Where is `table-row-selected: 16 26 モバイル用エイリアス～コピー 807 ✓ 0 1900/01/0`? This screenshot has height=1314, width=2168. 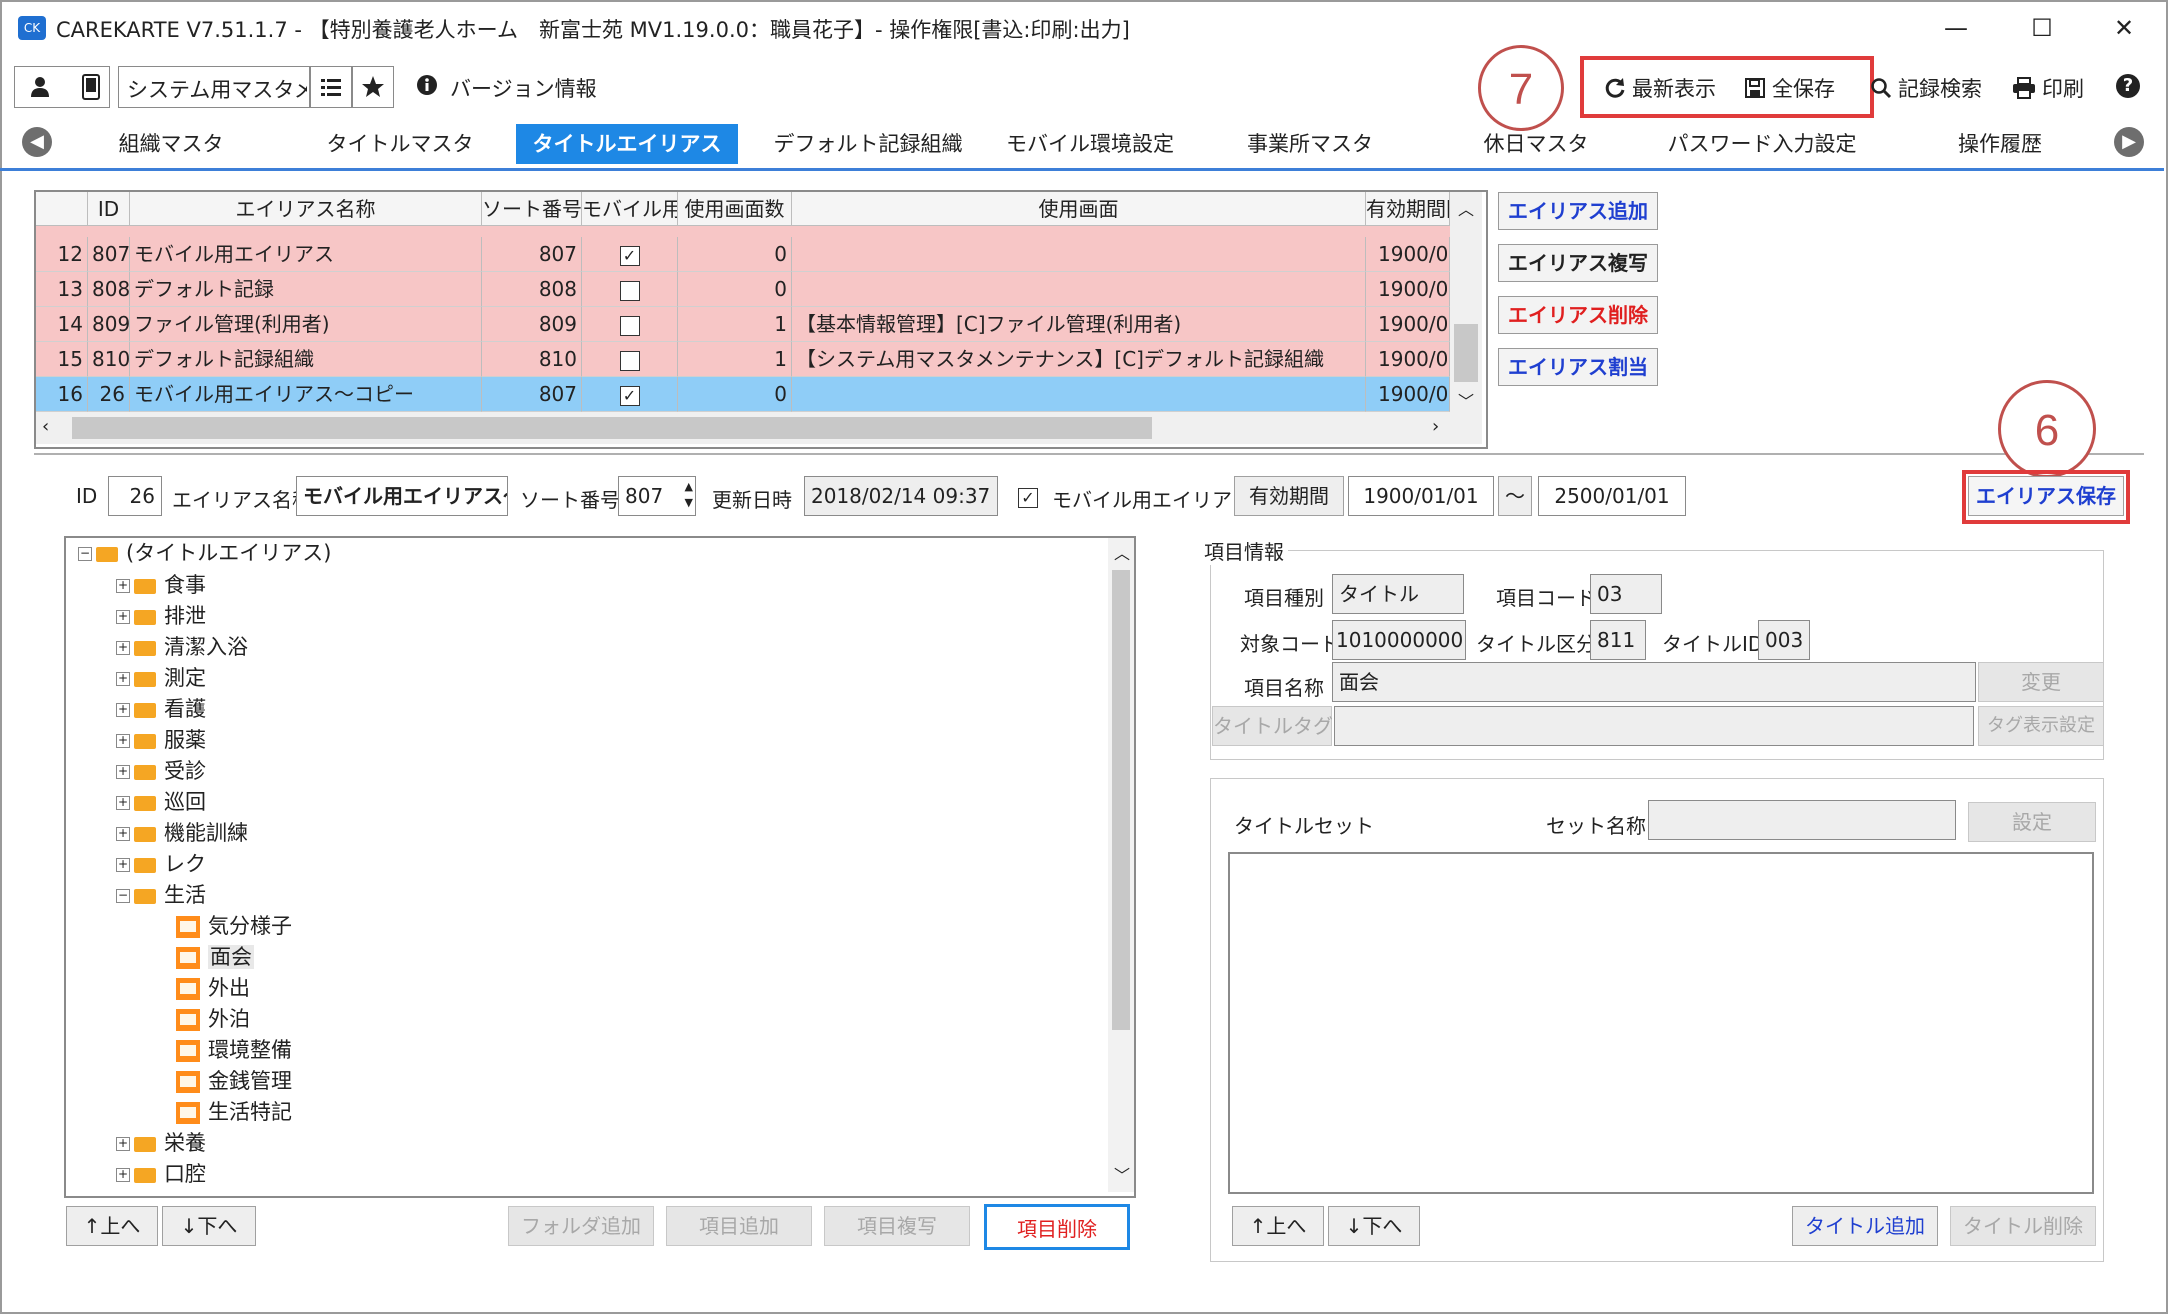
table-row-selected: 16 26 モバイル用エイリアス～コピー 807 ✓ 0 1900/01/0 is located at coordinates (743, 394).